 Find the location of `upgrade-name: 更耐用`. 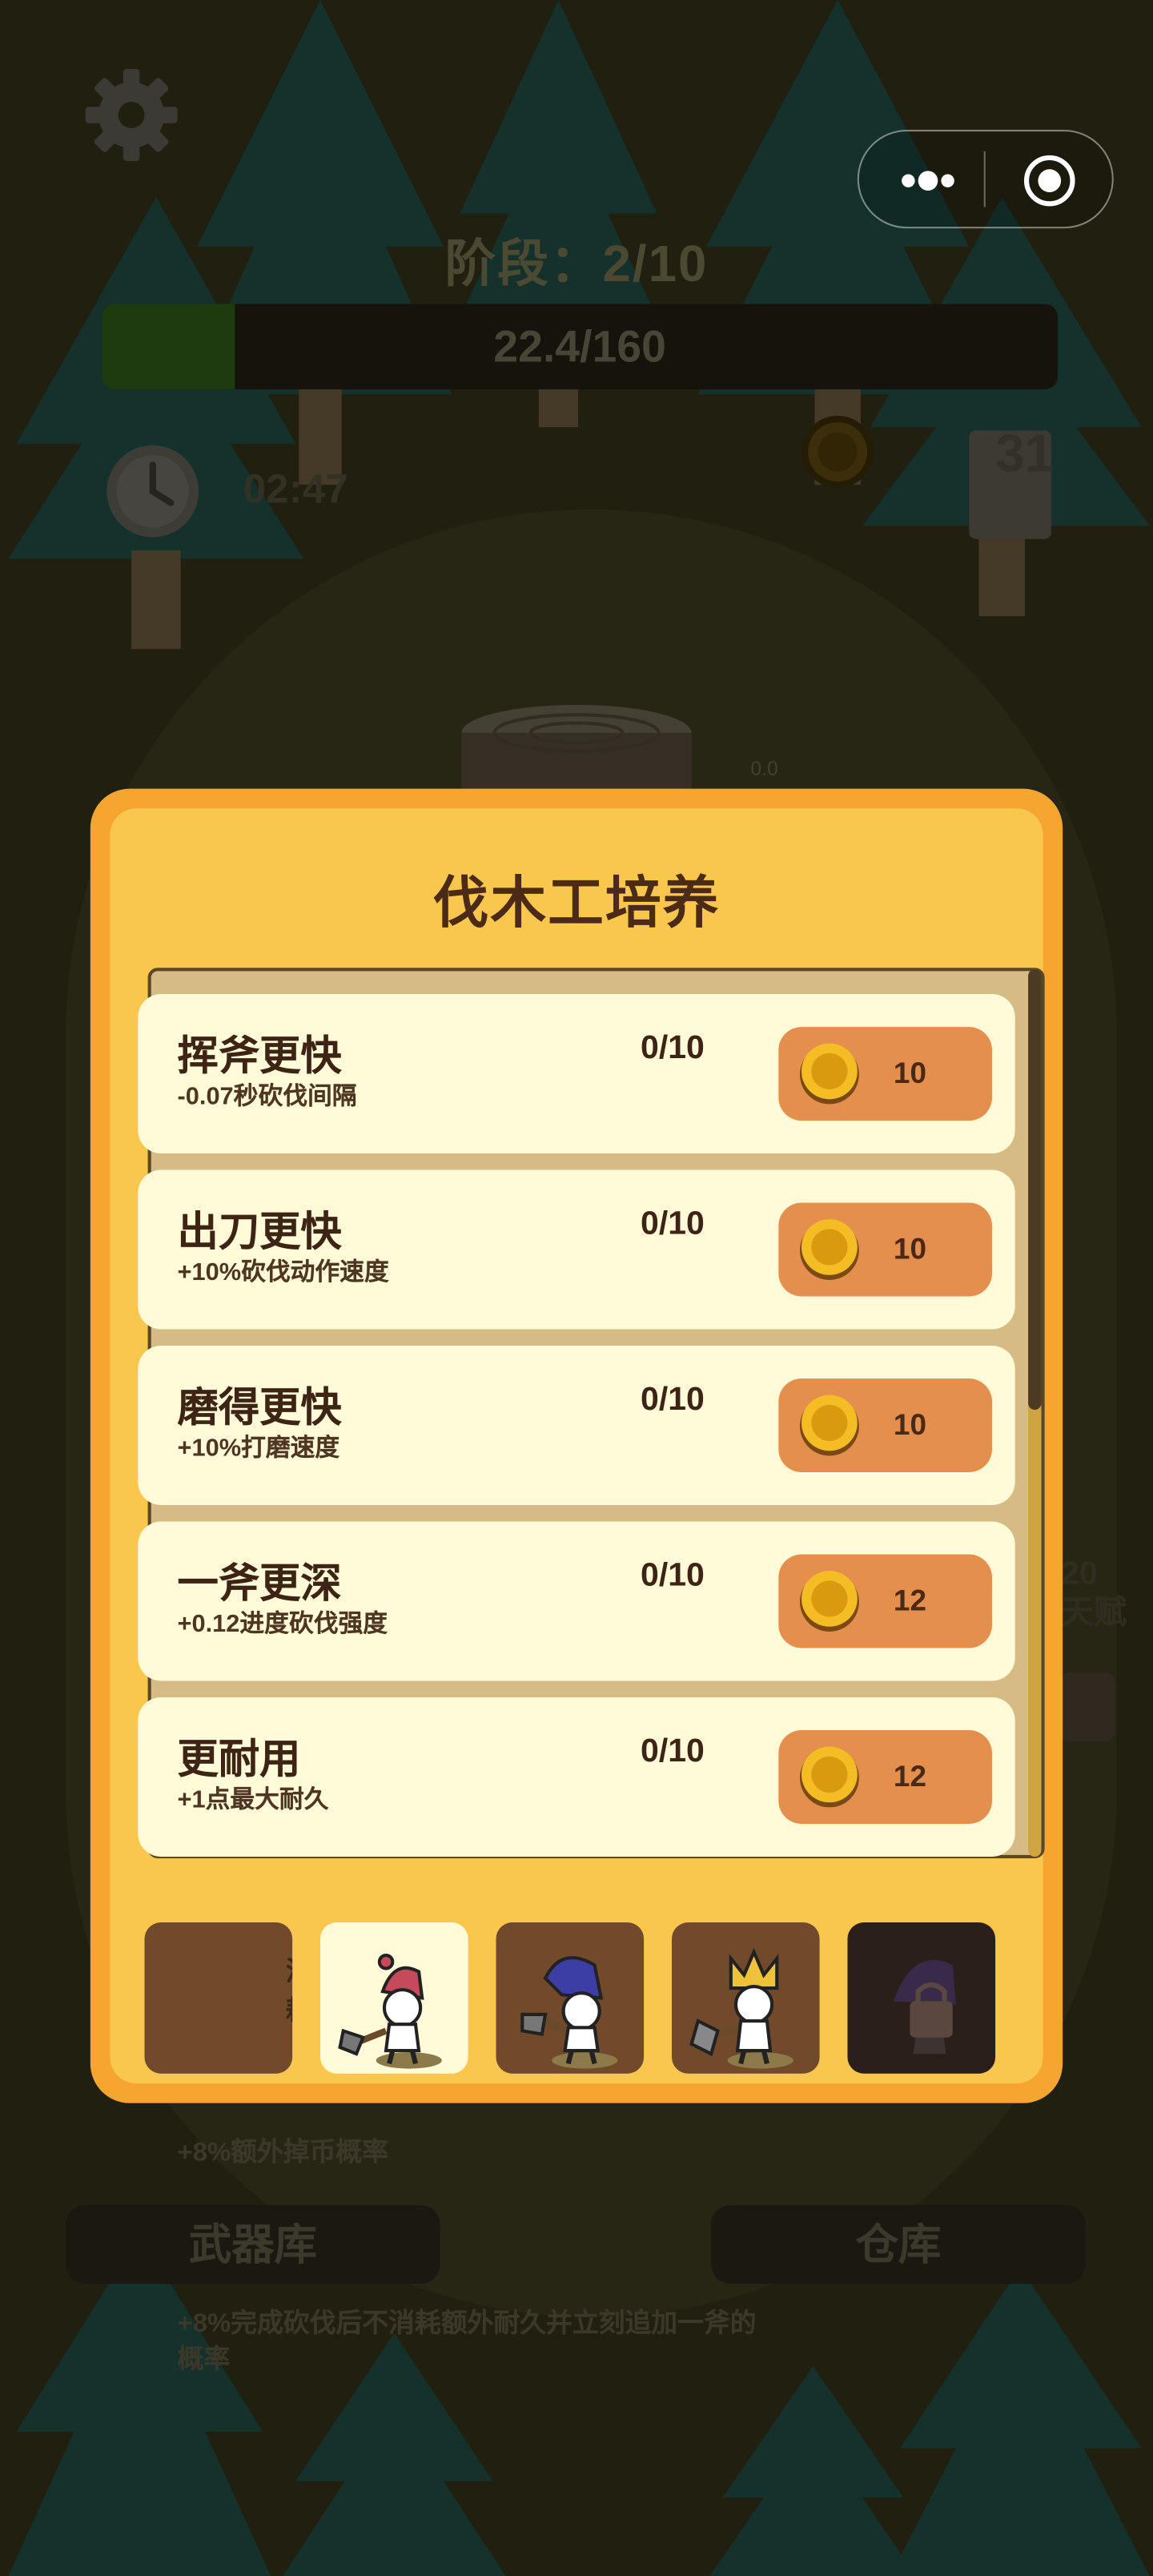

upgrade-name: 更耐用 is located at coordinates (239, 1760).